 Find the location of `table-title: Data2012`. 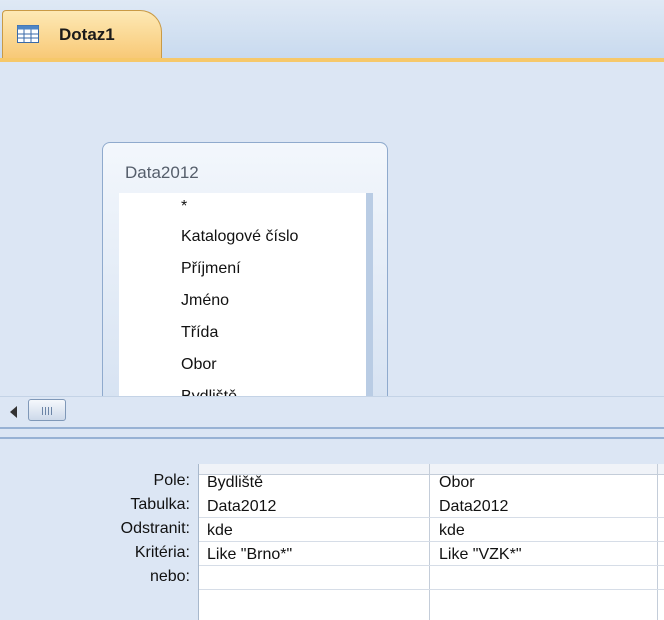

table-title: Data2012 is located at coordinates (162, 172).